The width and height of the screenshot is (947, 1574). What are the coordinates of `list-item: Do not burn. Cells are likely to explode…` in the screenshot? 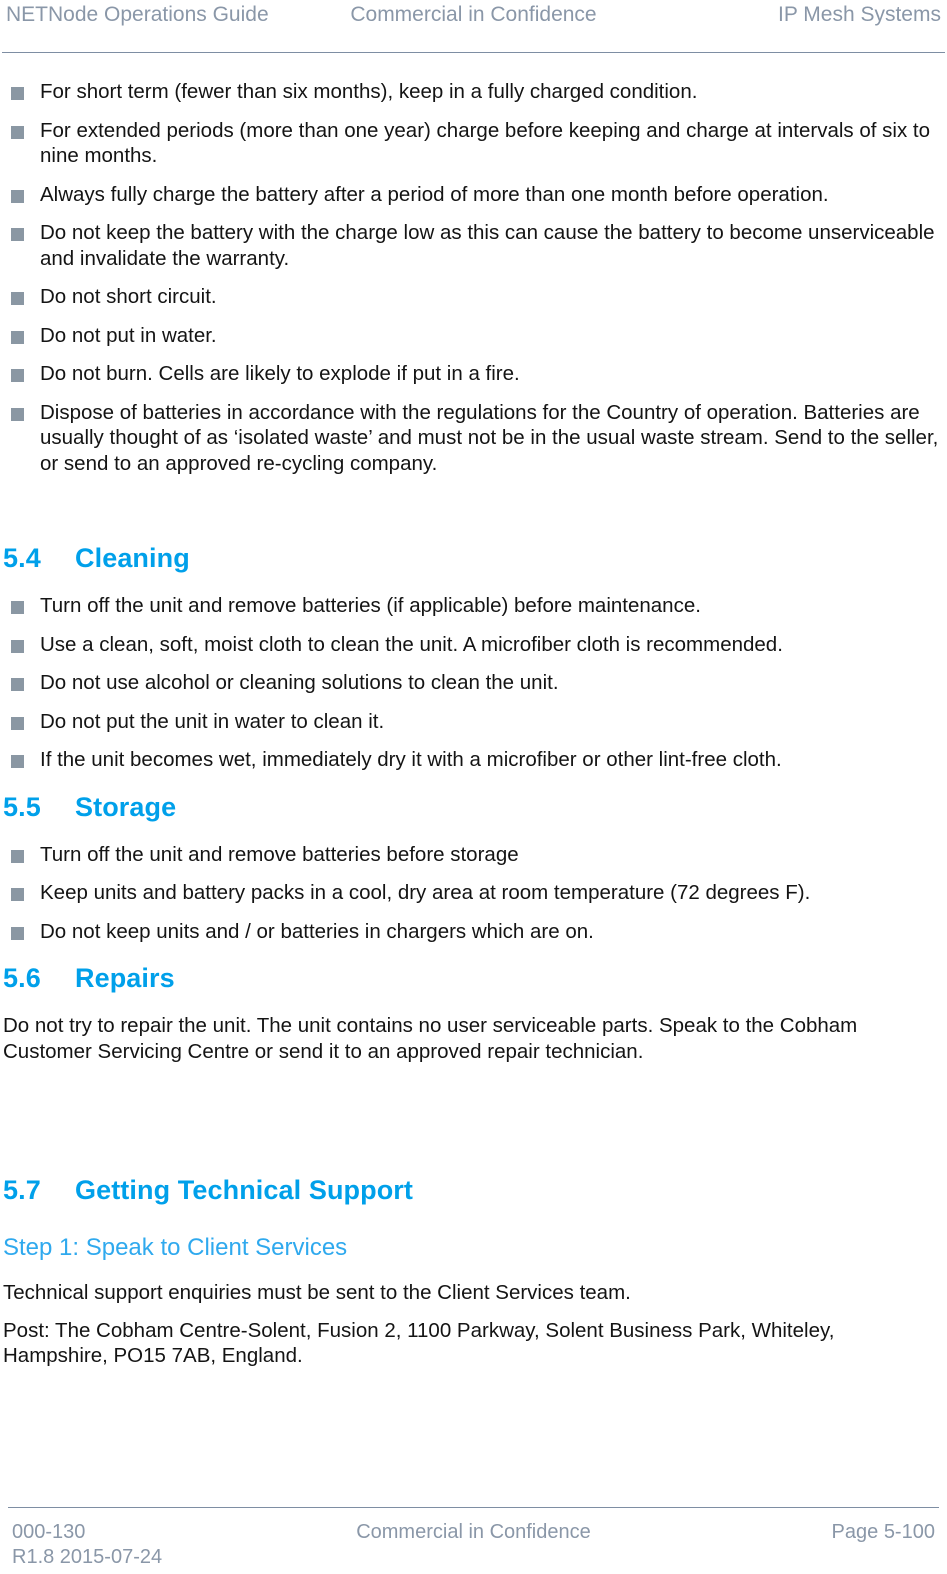 It's located at (472, 374).